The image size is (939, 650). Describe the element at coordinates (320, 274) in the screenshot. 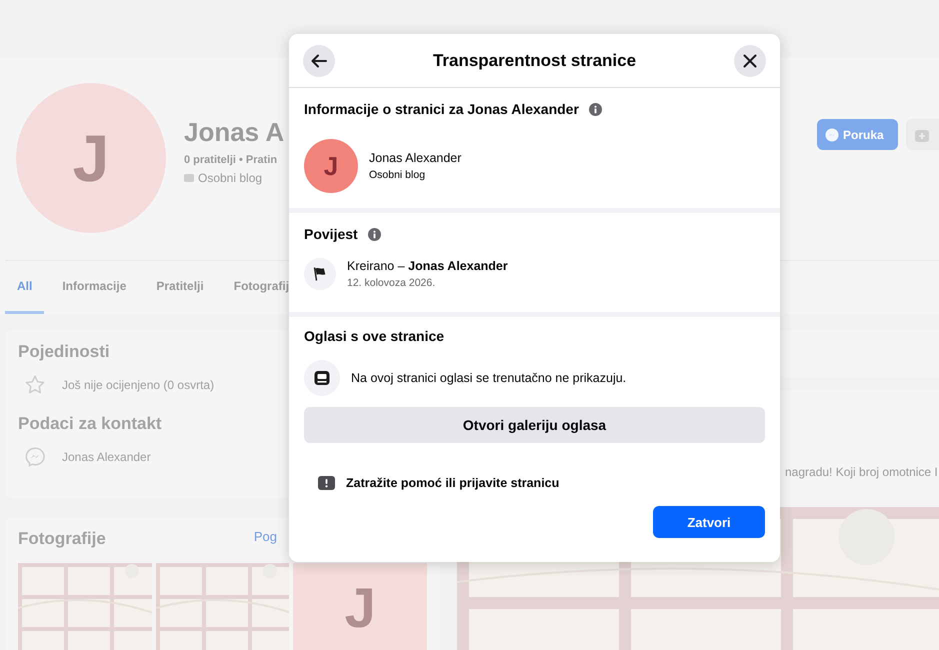

I see `flag-icon` at that location.